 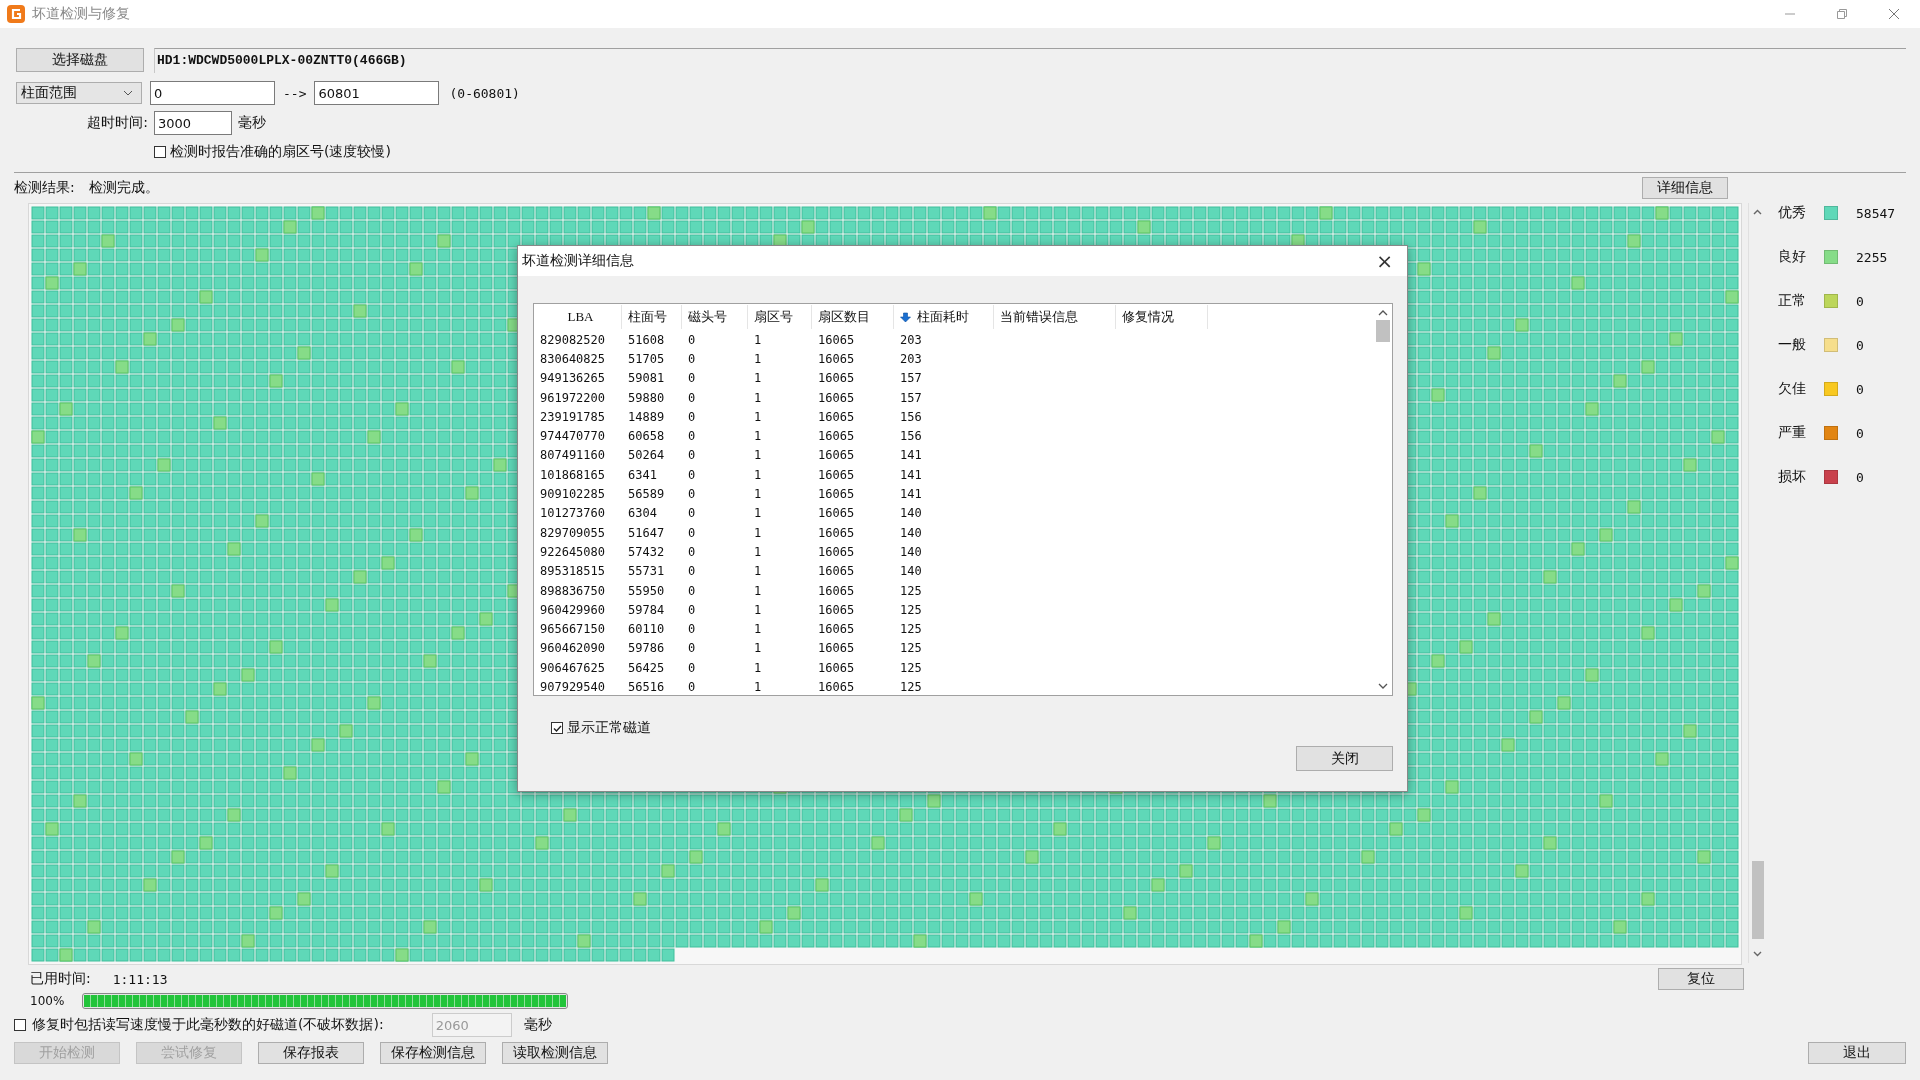 What do you see at coordinates (433, 1053) in the screenshot?
I see `action-button: 保存检测信息` at bounding box center [433, 1053].